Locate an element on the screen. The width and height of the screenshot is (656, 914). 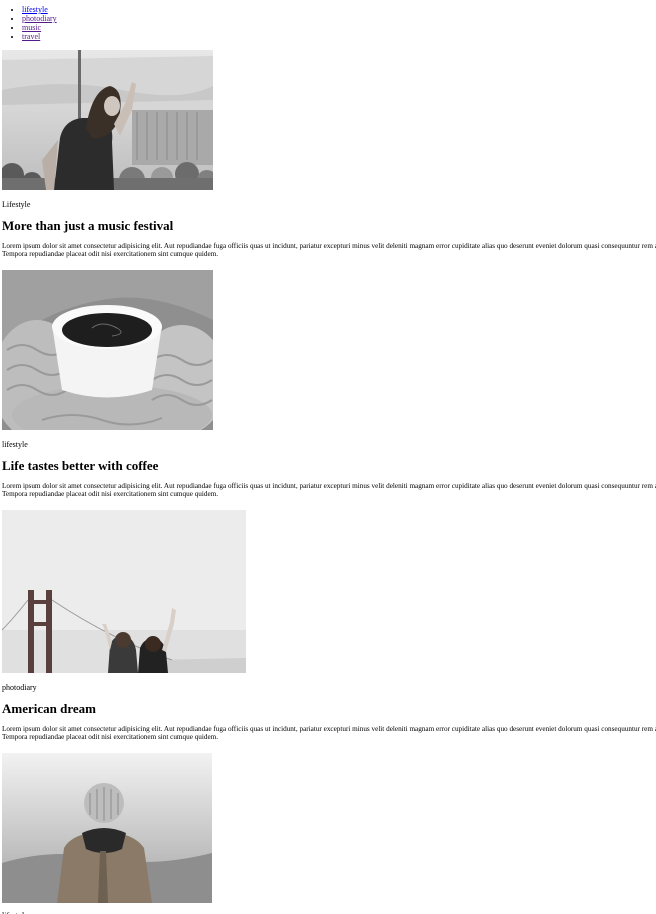
post-title: American dream is located at coordinates (329, 708).